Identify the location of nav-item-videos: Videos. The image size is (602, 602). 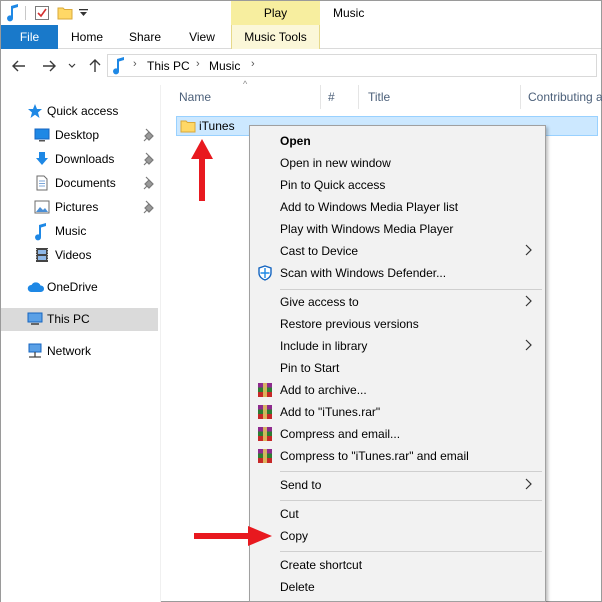
(79, 255).